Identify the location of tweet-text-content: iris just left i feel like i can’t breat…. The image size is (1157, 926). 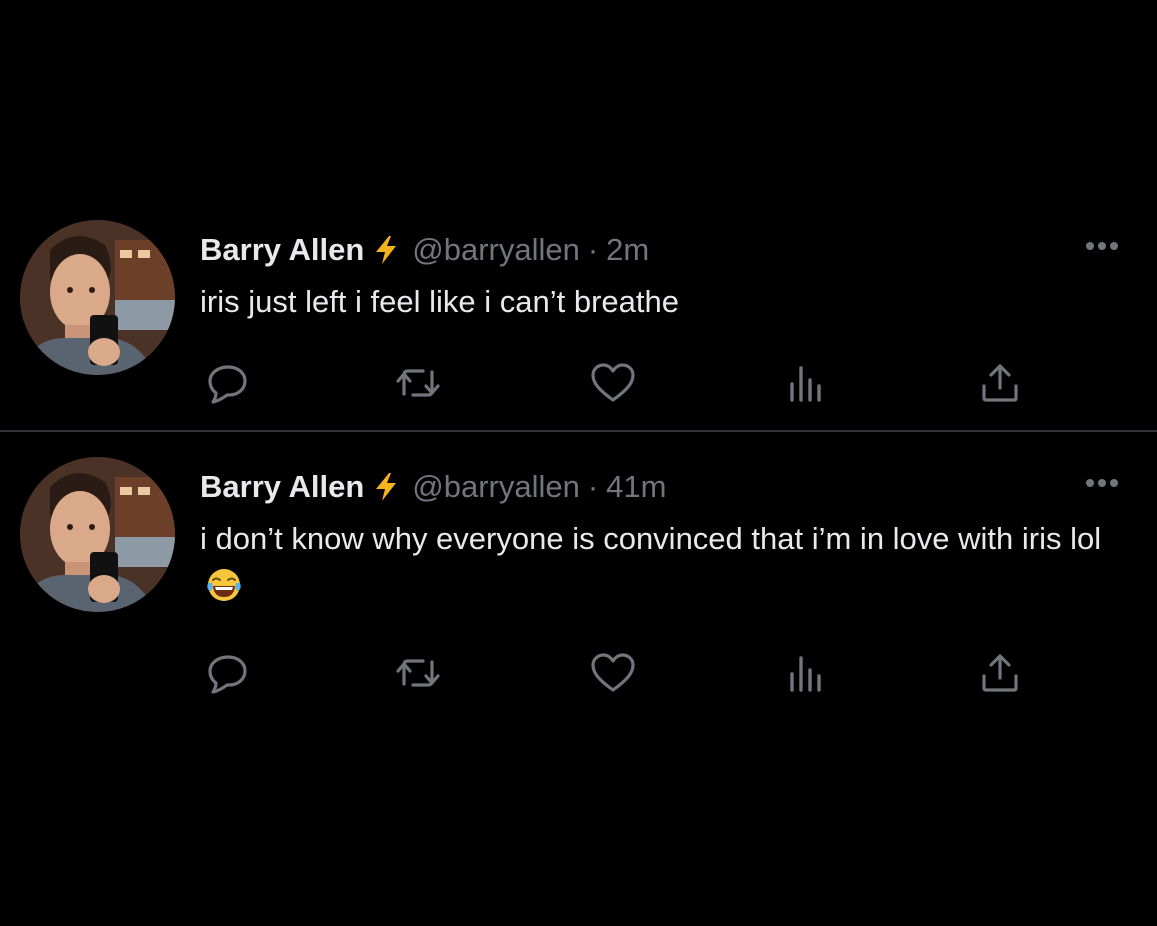
(439, 301).